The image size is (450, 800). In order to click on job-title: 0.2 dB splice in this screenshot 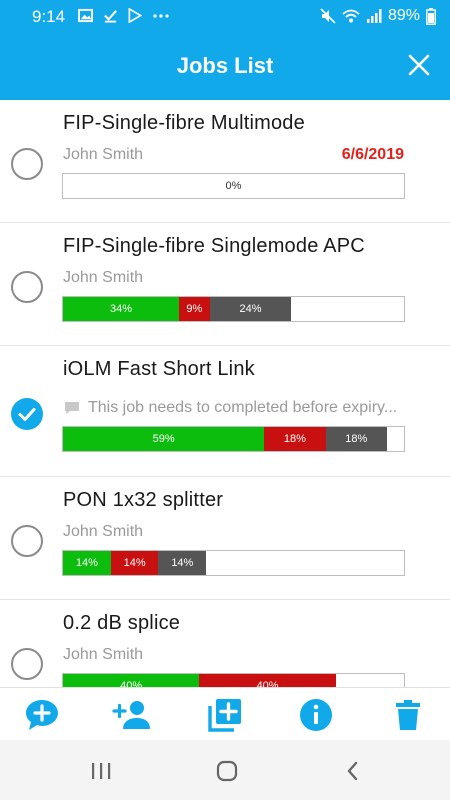, I will do `click(122, 623)`.